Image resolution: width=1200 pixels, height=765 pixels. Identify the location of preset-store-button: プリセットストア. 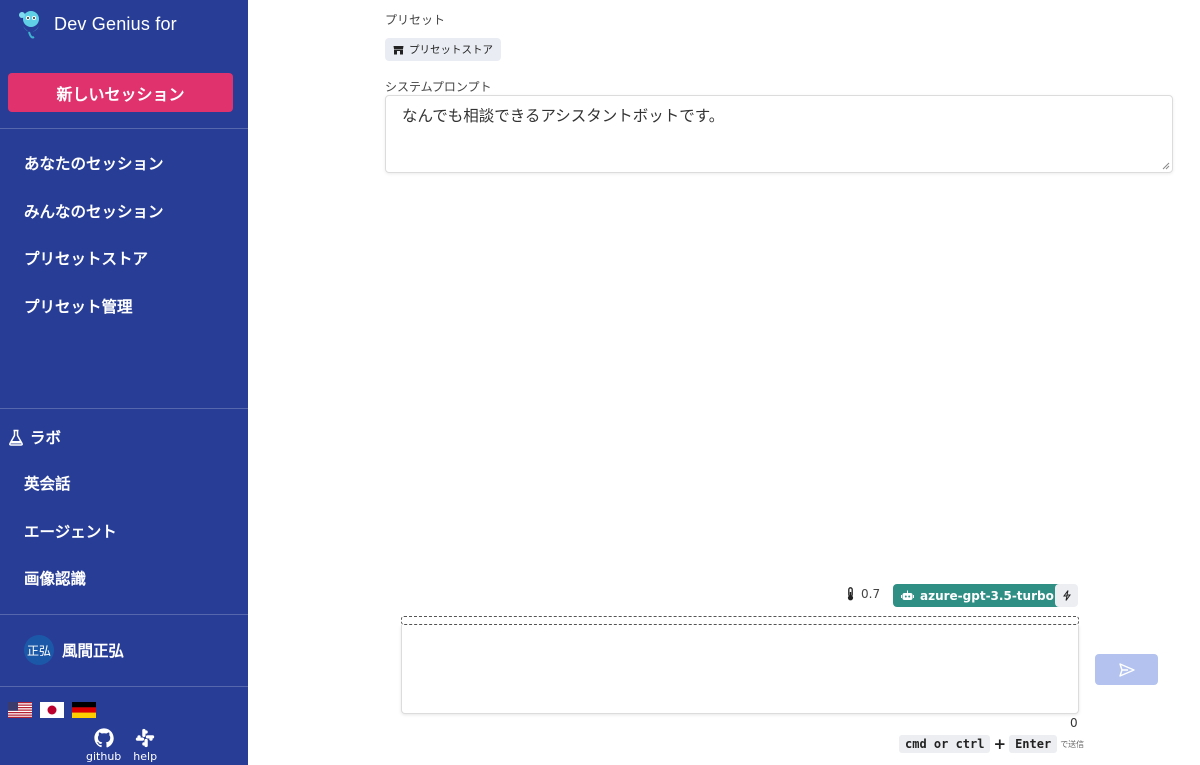
(443, 49).